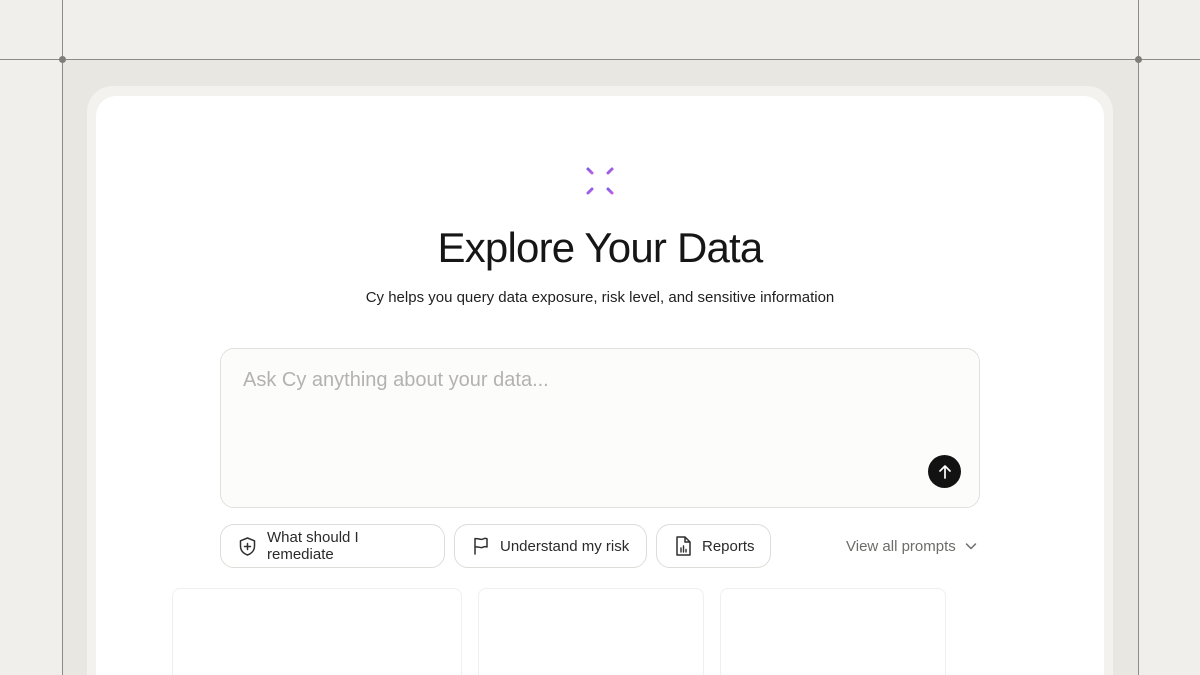 This screenshot has width=1200, height=675. What do you see at coordinates (481, 546) in the screenshot?
I see `flag-icon` at bounding box center [481, 546].